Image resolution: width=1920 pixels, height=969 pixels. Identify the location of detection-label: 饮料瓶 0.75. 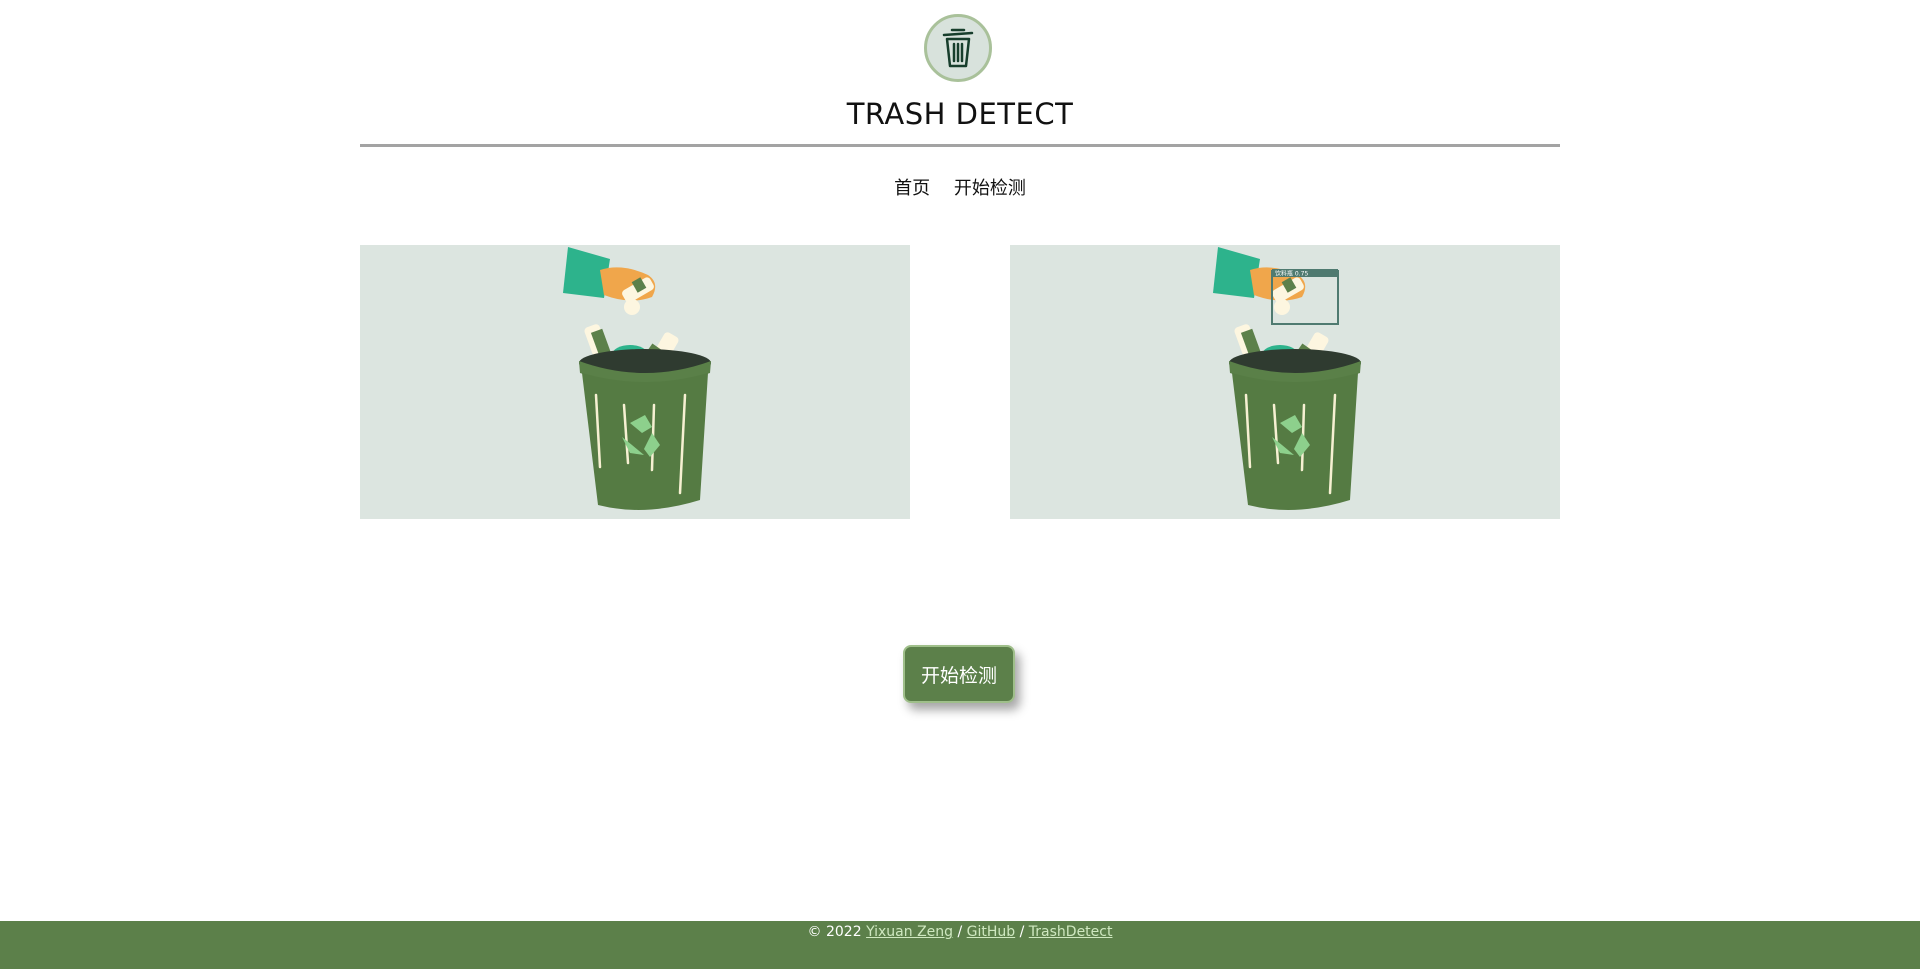
(1291, 274).